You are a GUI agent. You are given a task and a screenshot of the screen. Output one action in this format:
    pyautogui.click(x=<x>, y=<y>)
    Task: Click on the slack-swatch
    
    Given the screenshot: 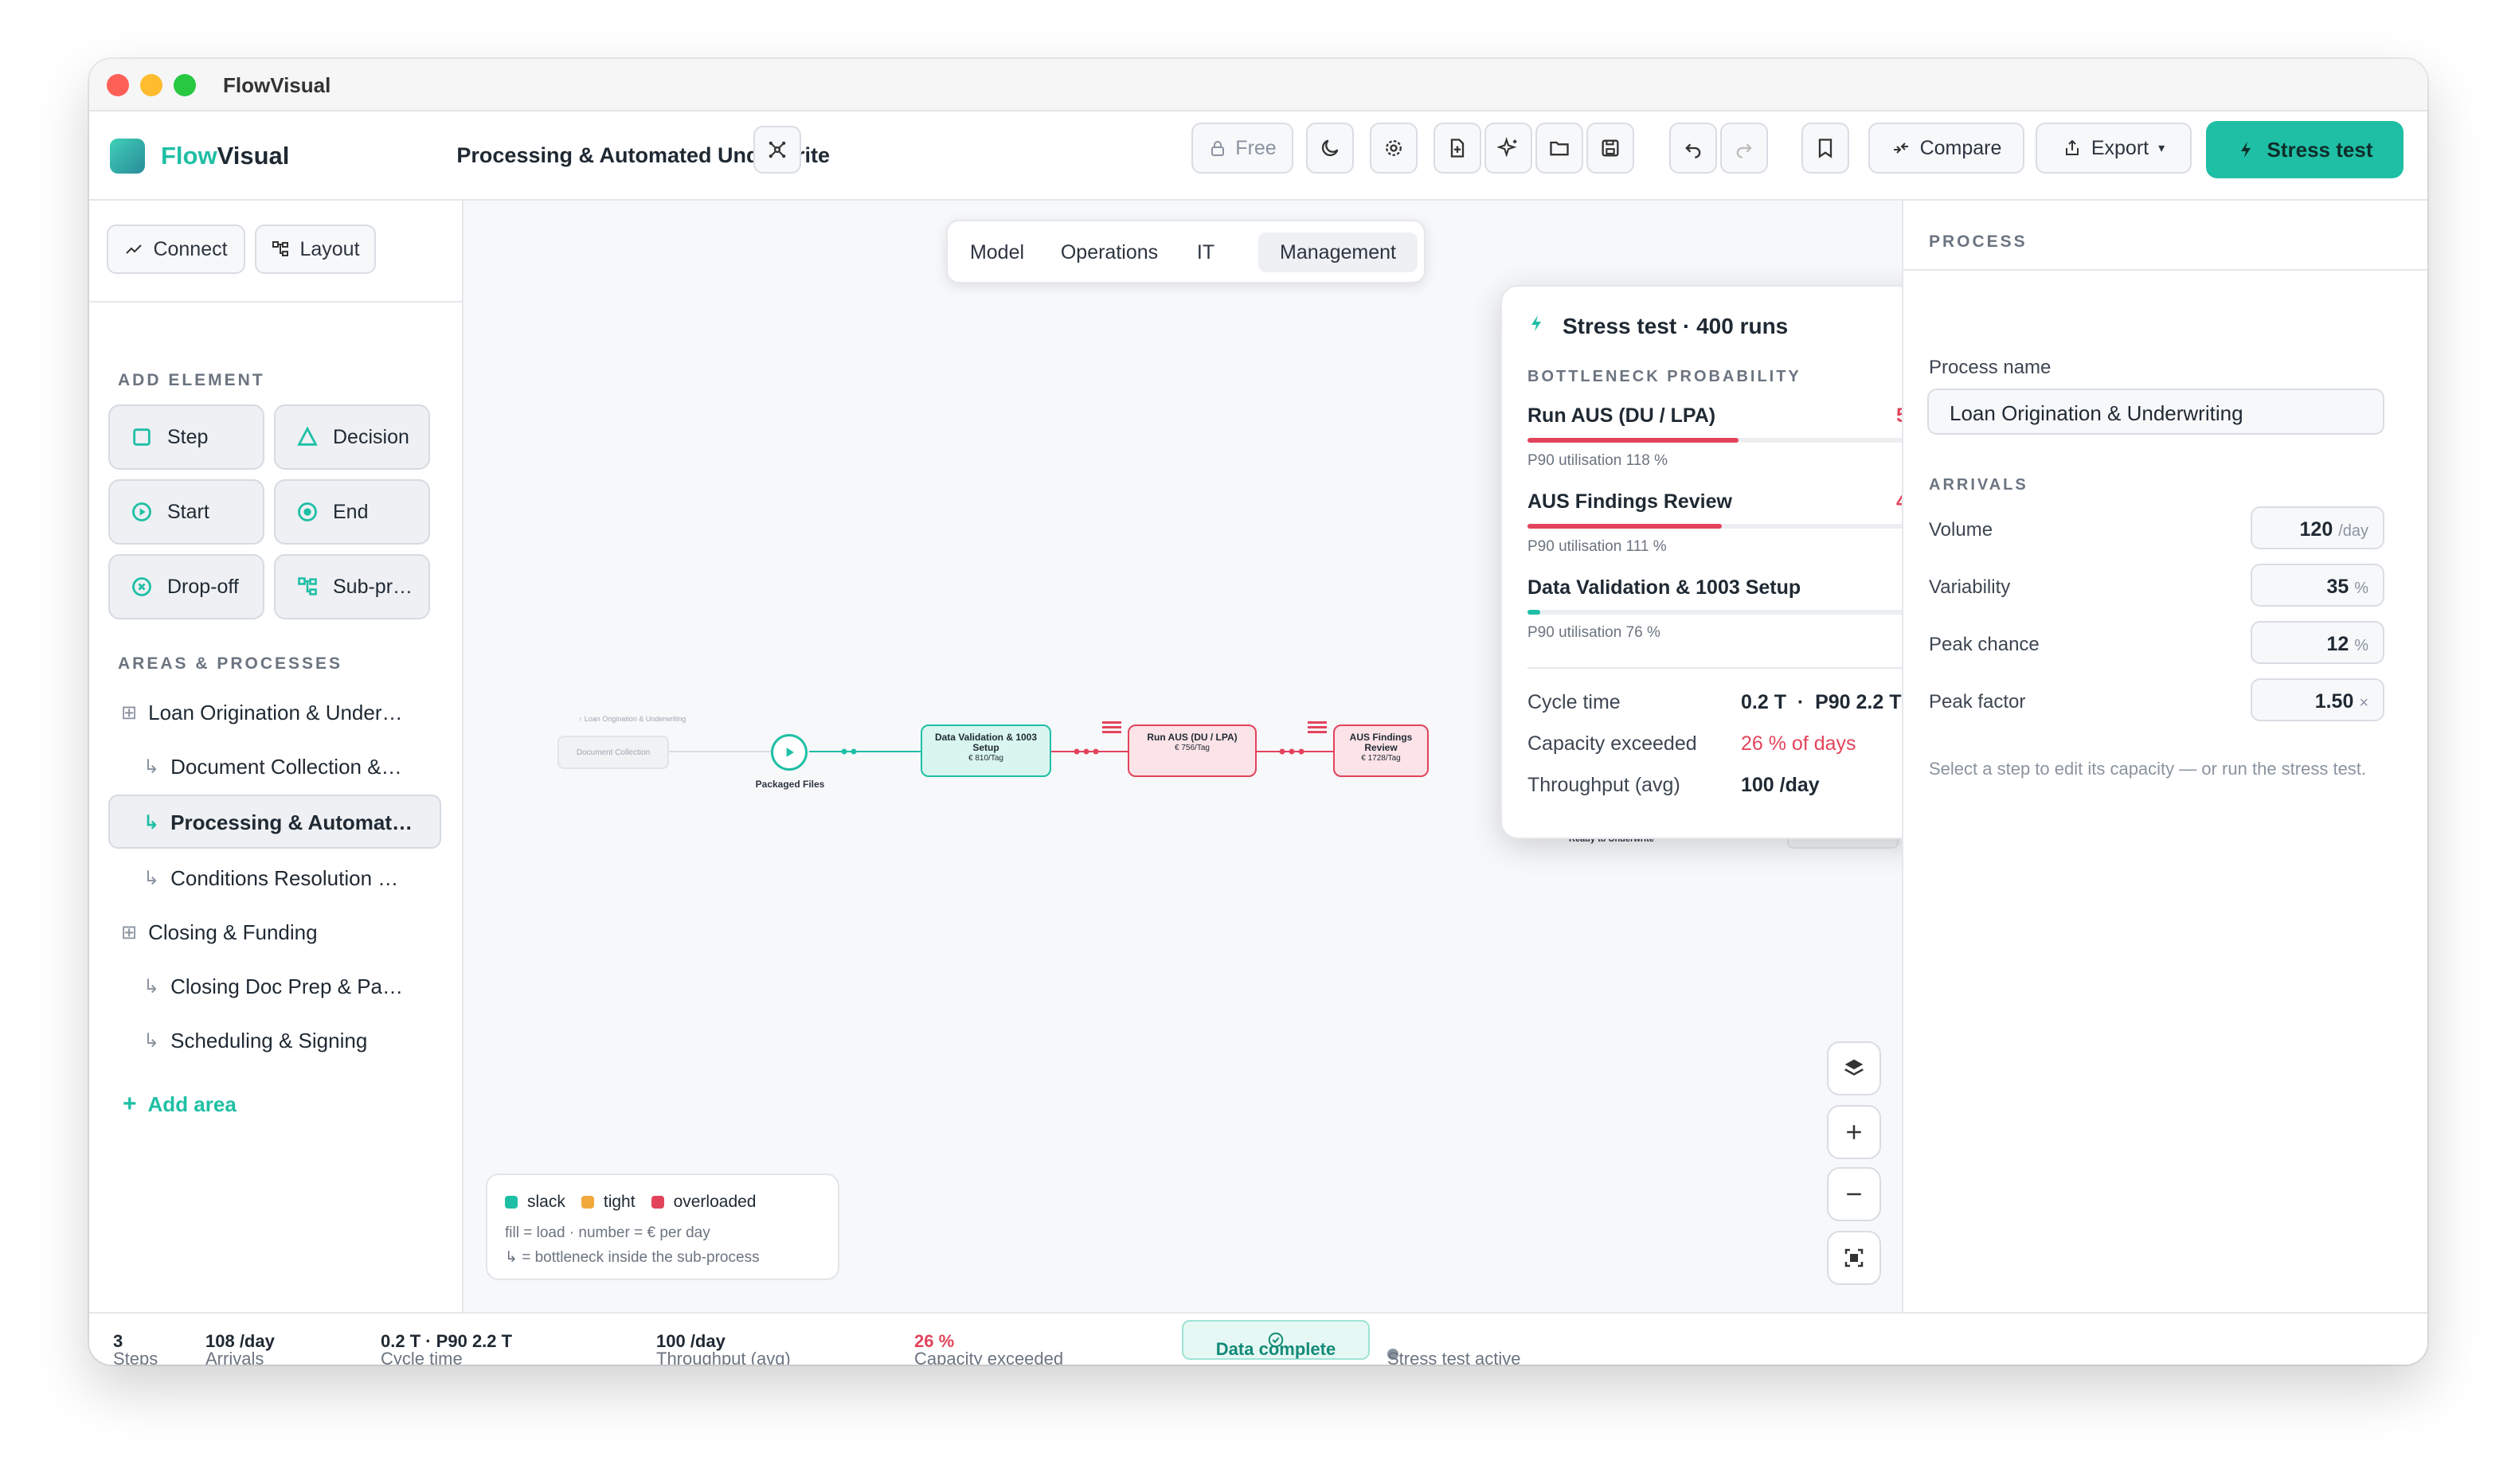 What is the action you would take?
    pyautogui.click(x=511, y=1202)
    